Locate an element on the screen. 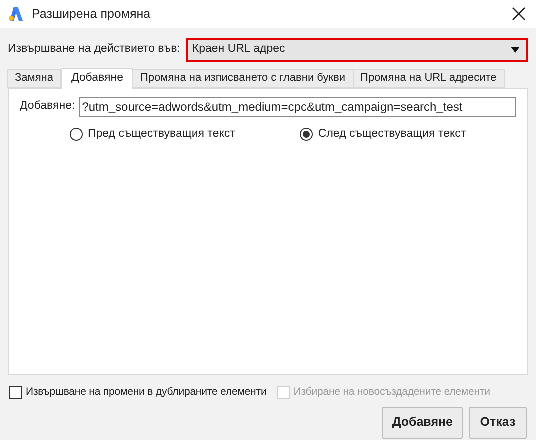  dropdown-caret-icon is located at coordinates (515, 50).